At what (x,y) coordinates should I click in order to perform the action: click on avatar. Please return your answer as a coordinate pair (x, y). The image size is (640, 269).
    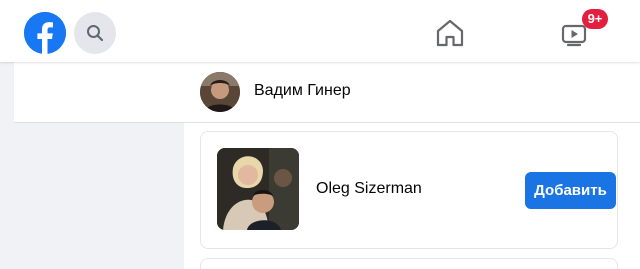
    Looking at the image, I should click on (220, 92).